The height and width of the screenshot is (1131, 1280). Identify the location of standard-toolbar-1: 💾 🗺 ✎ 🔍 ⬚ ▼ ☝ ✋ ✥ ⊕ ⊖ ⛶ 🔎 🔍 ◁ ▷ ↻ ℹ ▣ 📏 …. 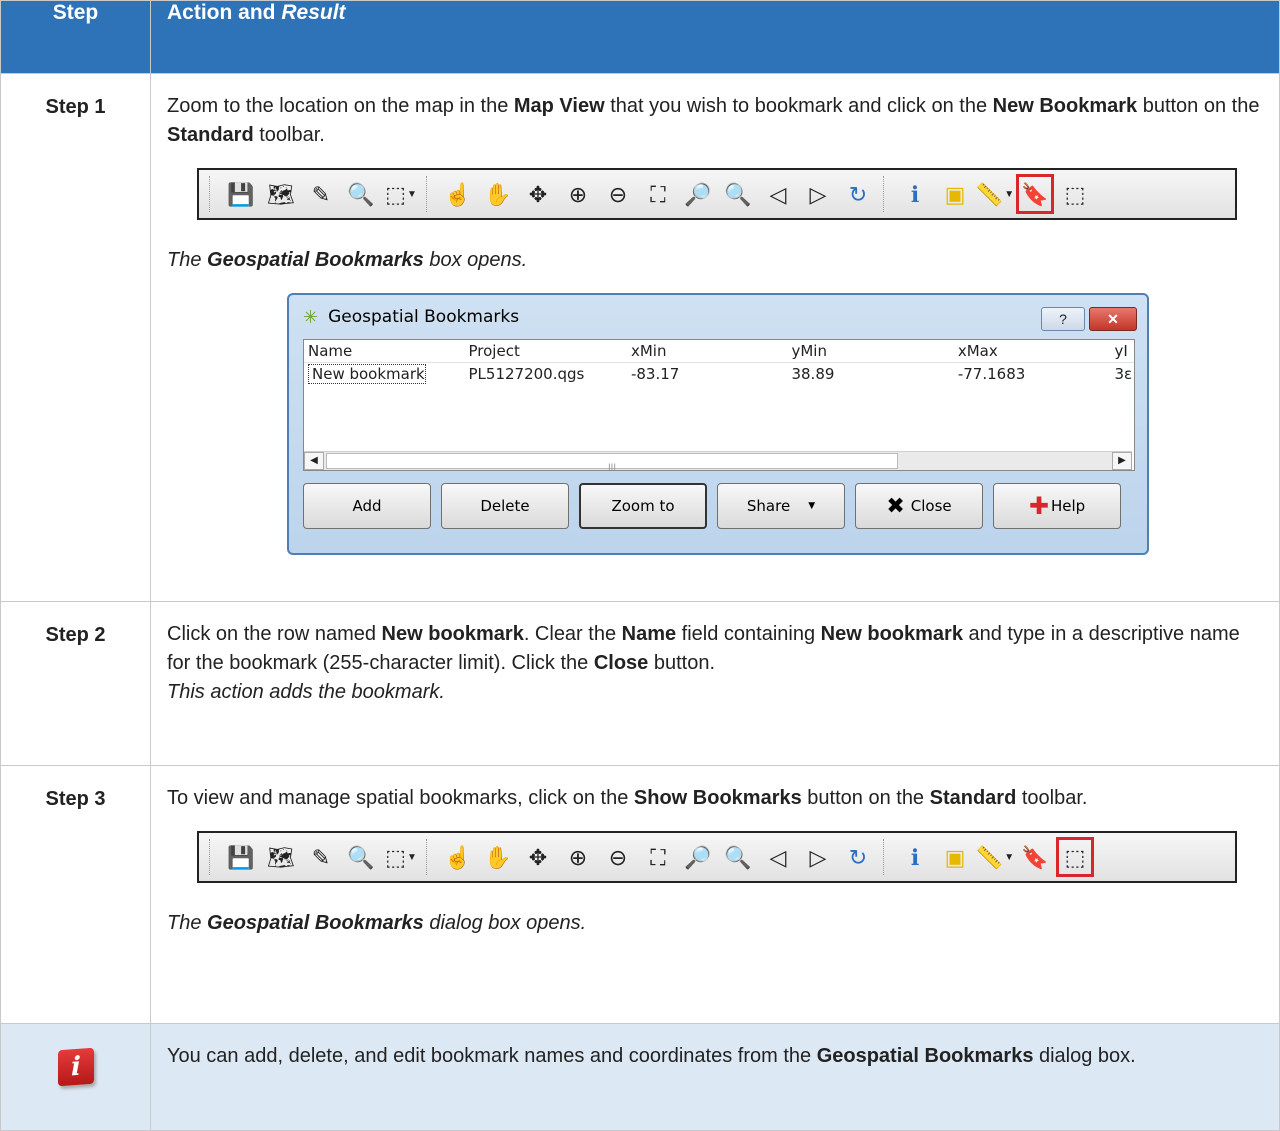
(717, 194).